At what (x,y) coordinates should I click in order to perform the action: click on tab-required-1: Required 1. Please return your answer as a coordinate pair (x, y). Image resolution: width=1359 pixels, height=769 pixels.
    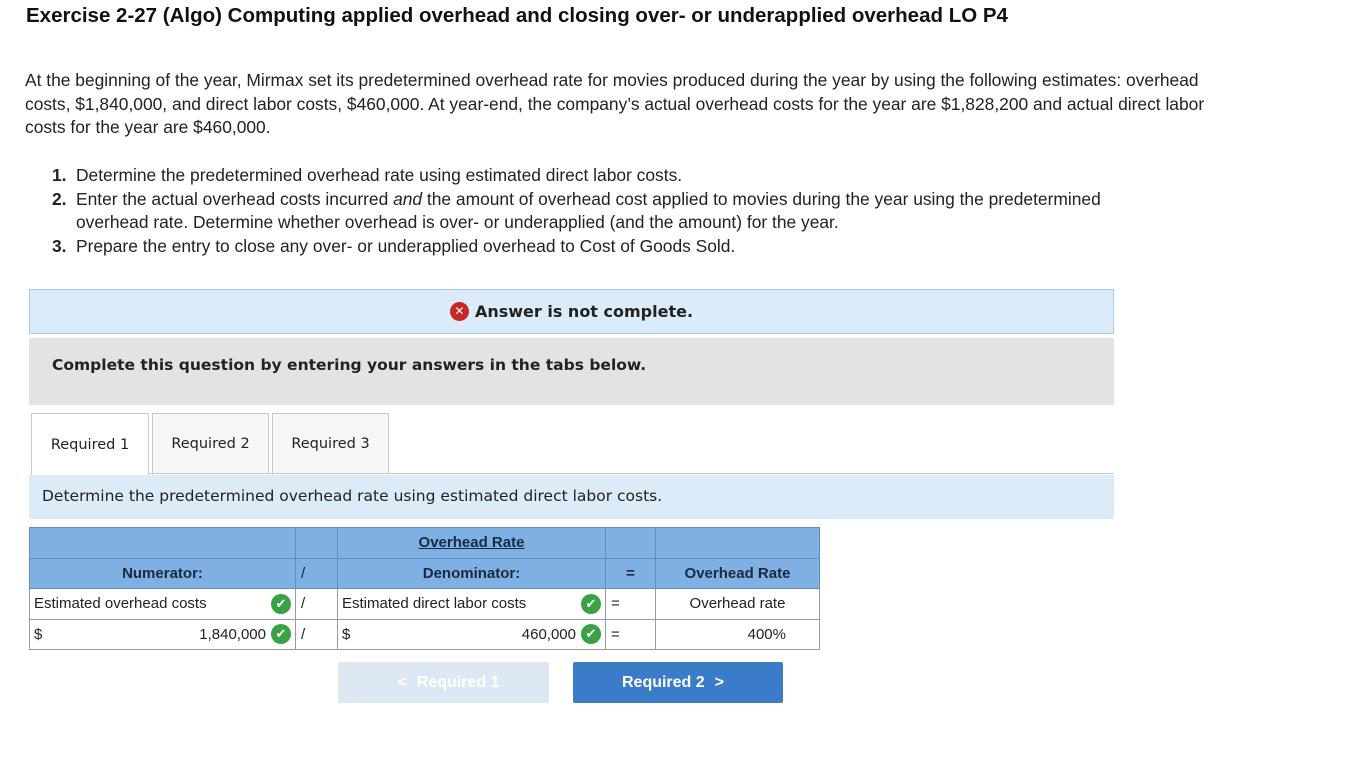
    Looking at the image, I should click on (90, 444).